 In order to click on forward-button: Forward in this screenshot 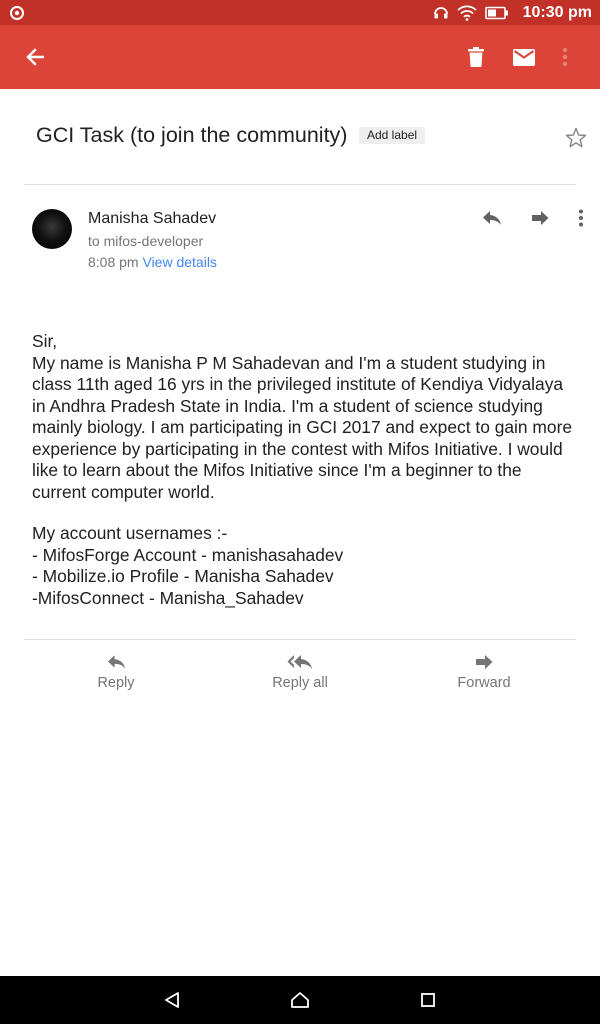, I will do `click(484, 672)`.